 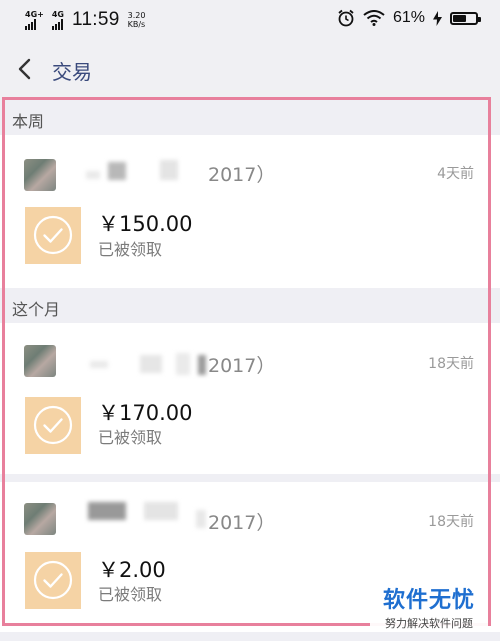 What do you see at coordinates (145, 224) in the screenshot?
I see `transaction-amount: ￥150.00` at bounding box center [145, 224].